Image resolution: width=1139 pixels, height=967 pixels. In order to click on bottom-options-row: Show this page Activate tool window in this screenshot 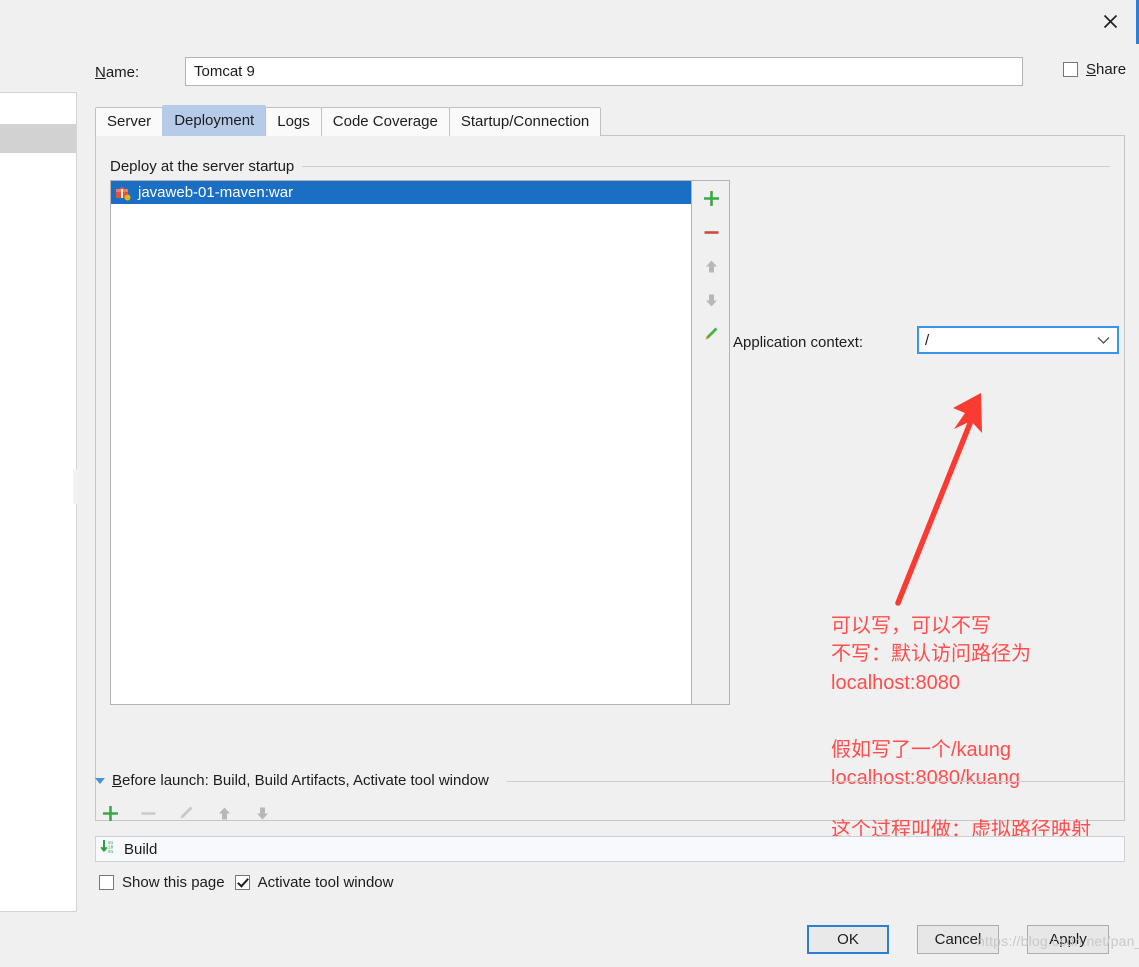, I will do `click(246, 882)`.